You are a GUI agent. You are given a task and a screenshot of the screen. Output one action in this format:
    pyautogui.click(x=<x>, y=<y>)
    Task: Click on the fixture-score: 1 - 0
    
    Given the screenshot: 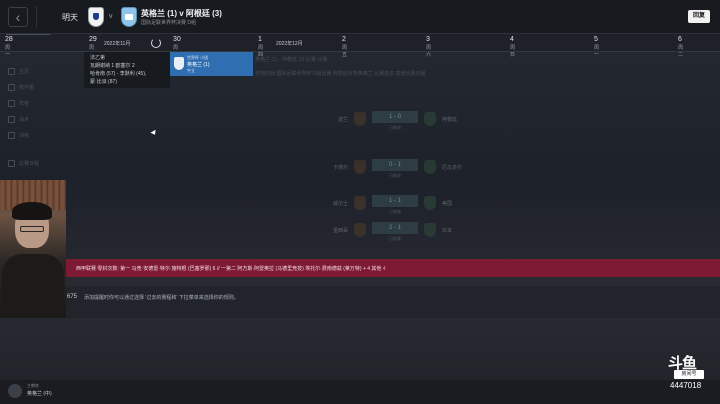 What is the action you would take?
    pyautogui.click(x=395, y=117)
    